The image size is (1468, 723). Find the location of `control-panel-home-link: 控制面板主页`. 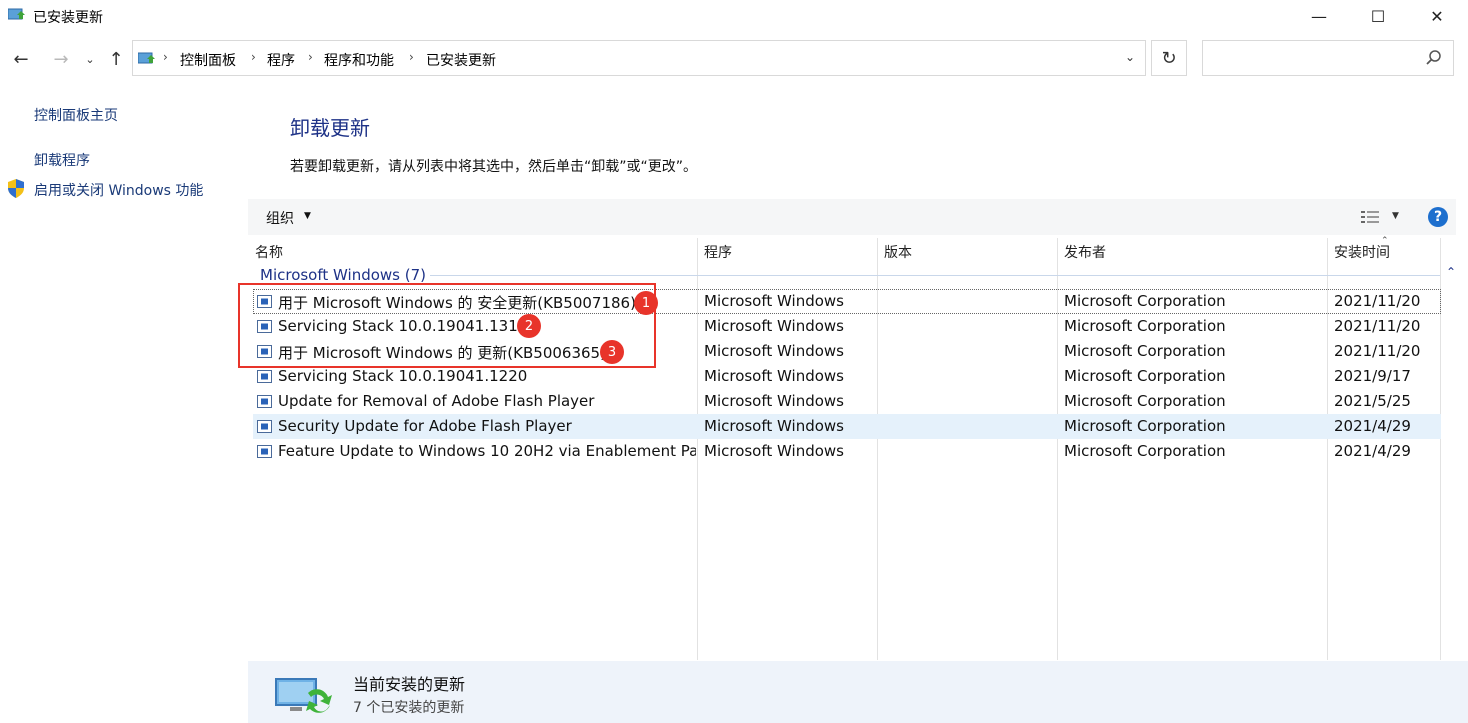

control-panel-home-link: 控制面板主页 is located at coordinates (76, 115).